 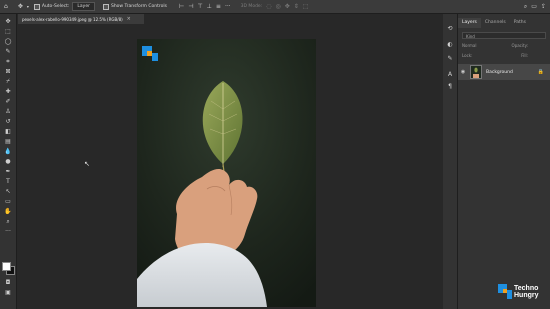 I want to click on quick-select-tool-icon: ✎, so click(x=8, y=51).